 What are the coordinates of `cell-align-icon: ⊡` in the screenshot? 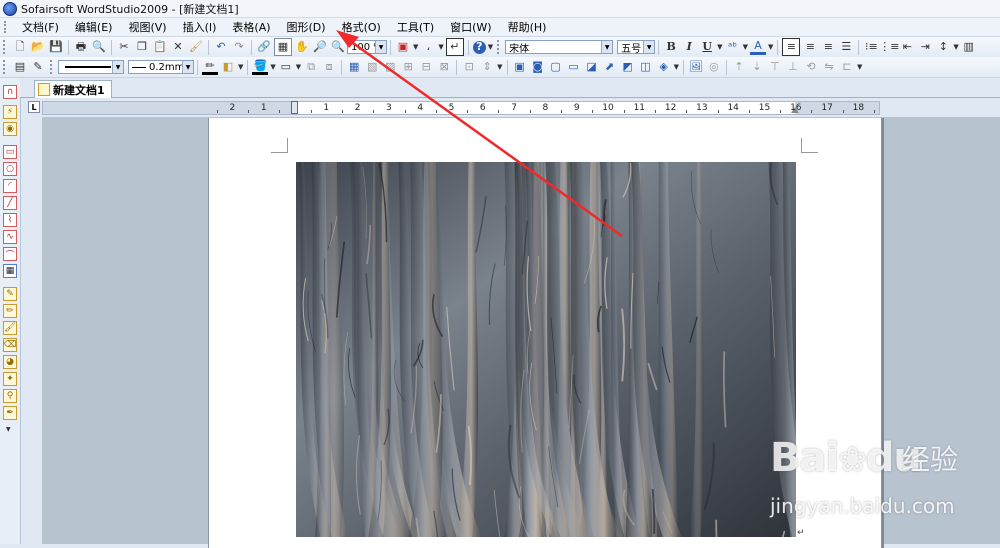 It's located at (469, 67).